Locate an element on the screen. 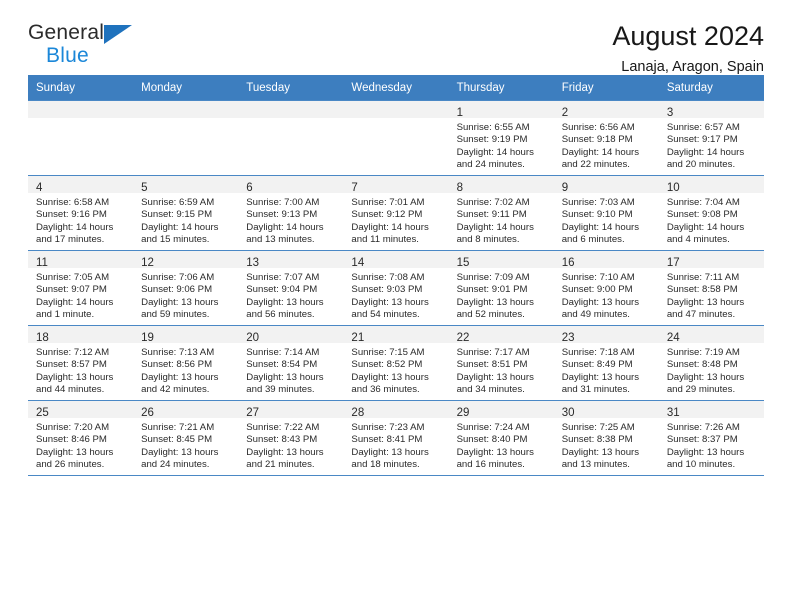  sunrise-text: Sunrise: 7:25 AM is located at coordinates (598, 427).